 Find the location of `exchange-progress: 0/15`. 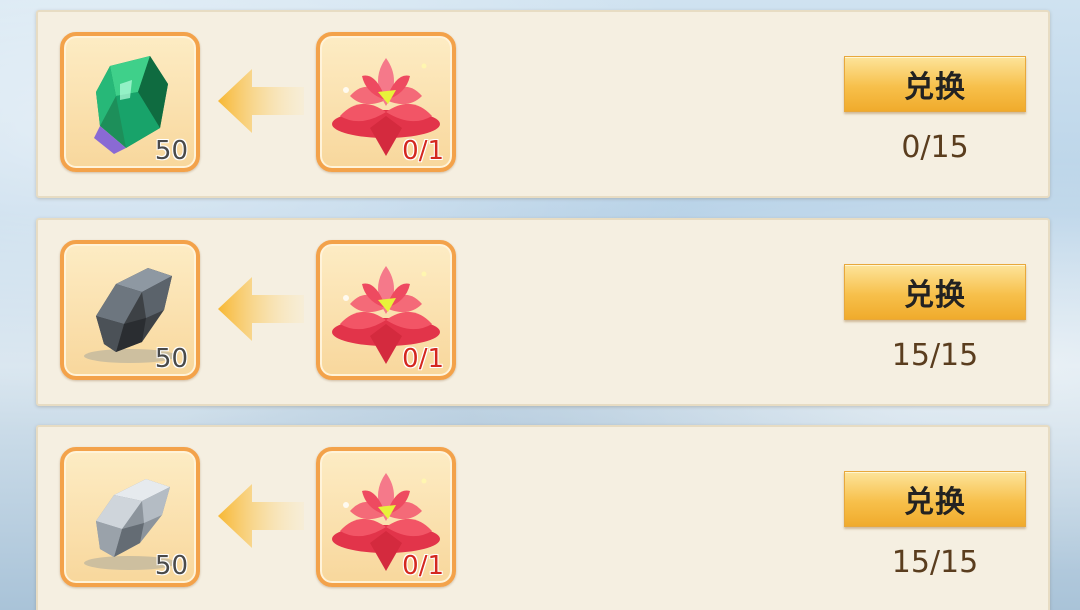

exchange-progress: 0/15 is located at coordinates (935, 147).